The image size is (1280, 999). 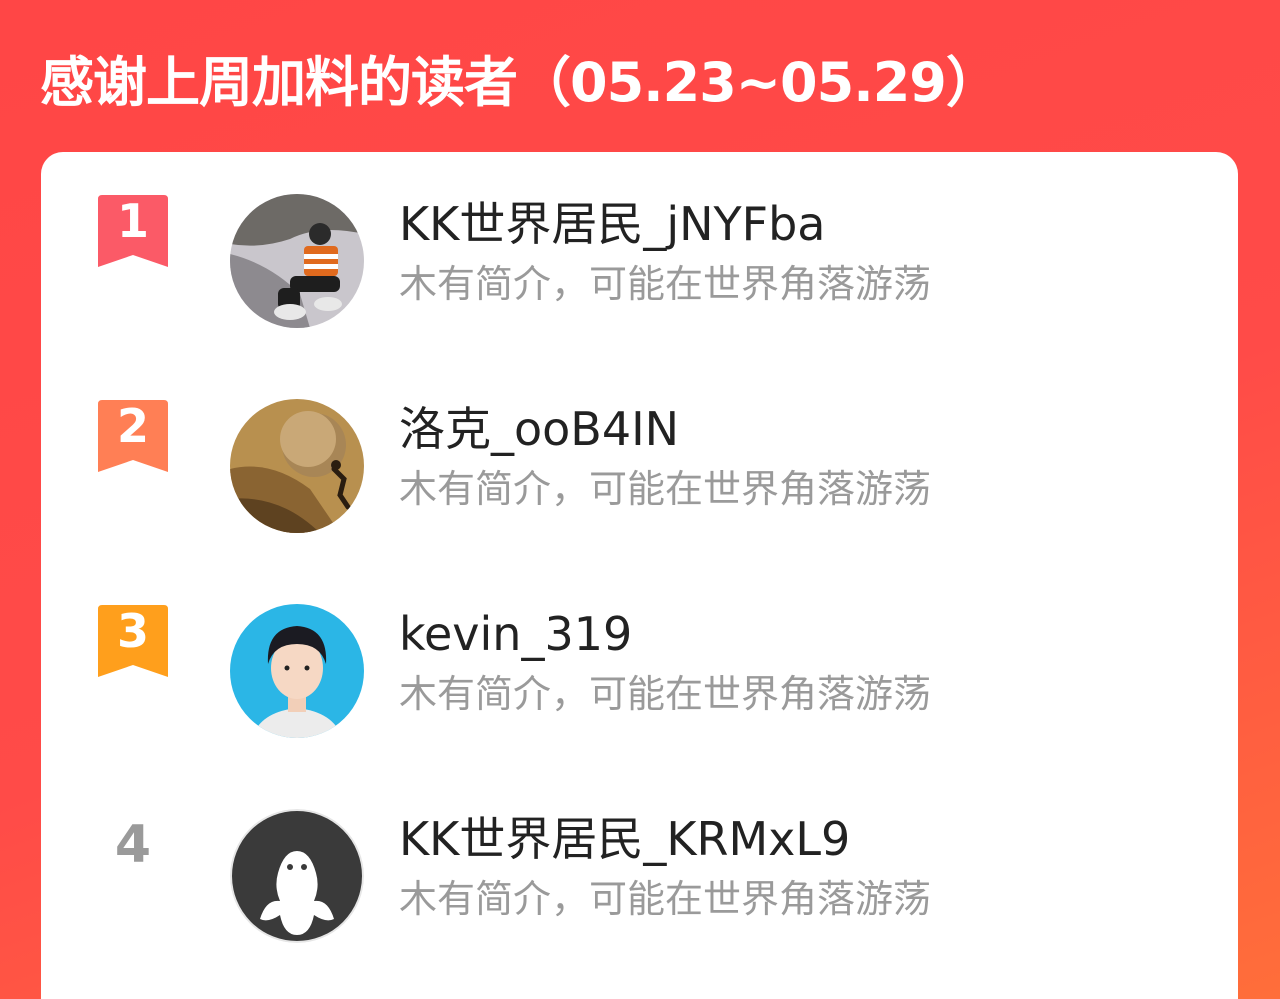 What do you see at coordinates (133, 845) in the screenshot?
I see `rank-number: 4` at bounding box center [133, 845].